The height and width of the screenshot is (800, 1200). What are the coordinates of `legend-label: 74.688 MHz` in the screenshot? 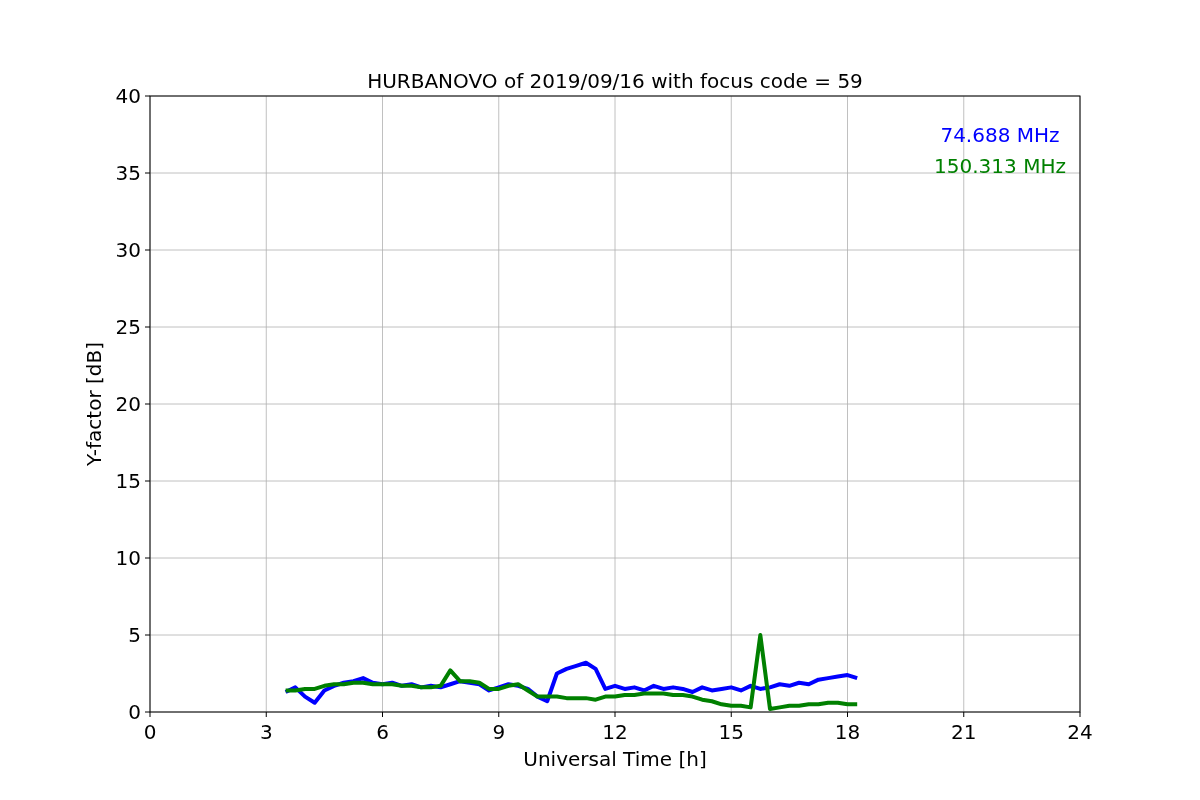 It's located at (1000, 135).